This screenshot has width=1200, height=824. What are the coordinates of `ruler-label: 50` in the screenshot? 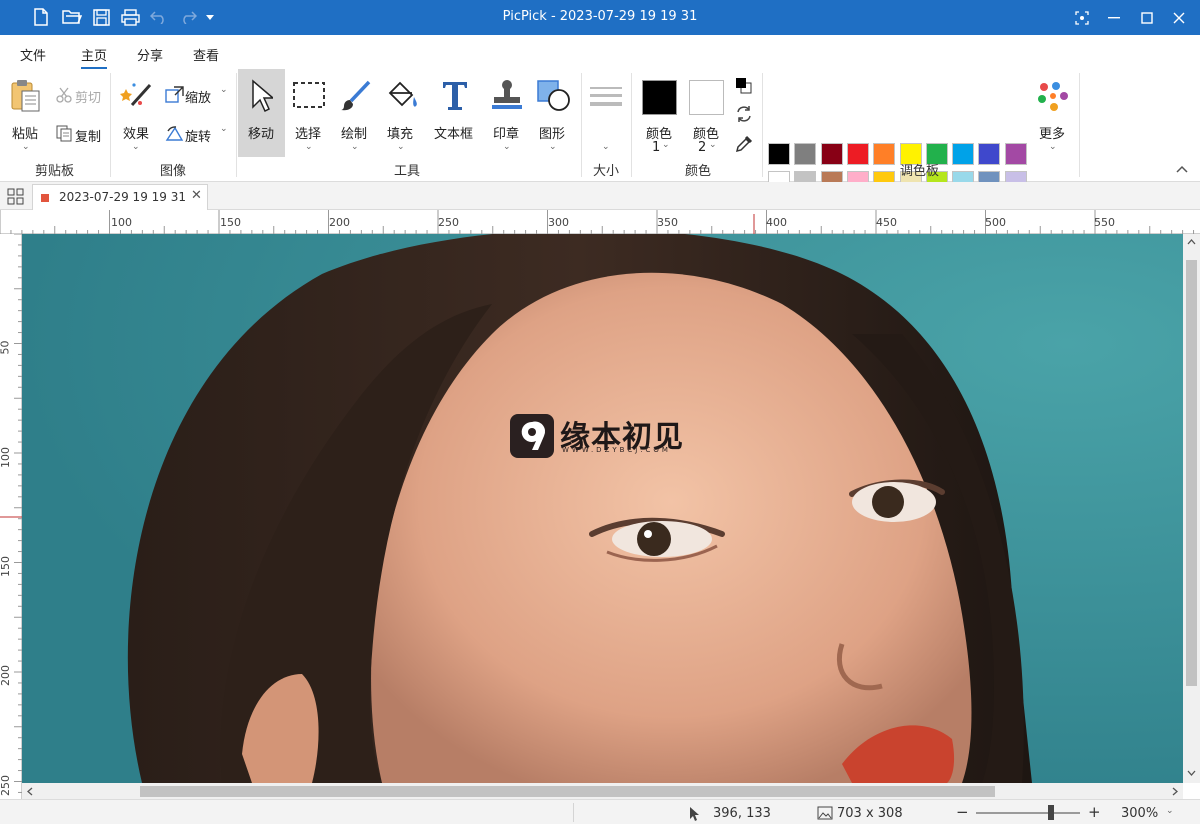 It's located at (6, 347).